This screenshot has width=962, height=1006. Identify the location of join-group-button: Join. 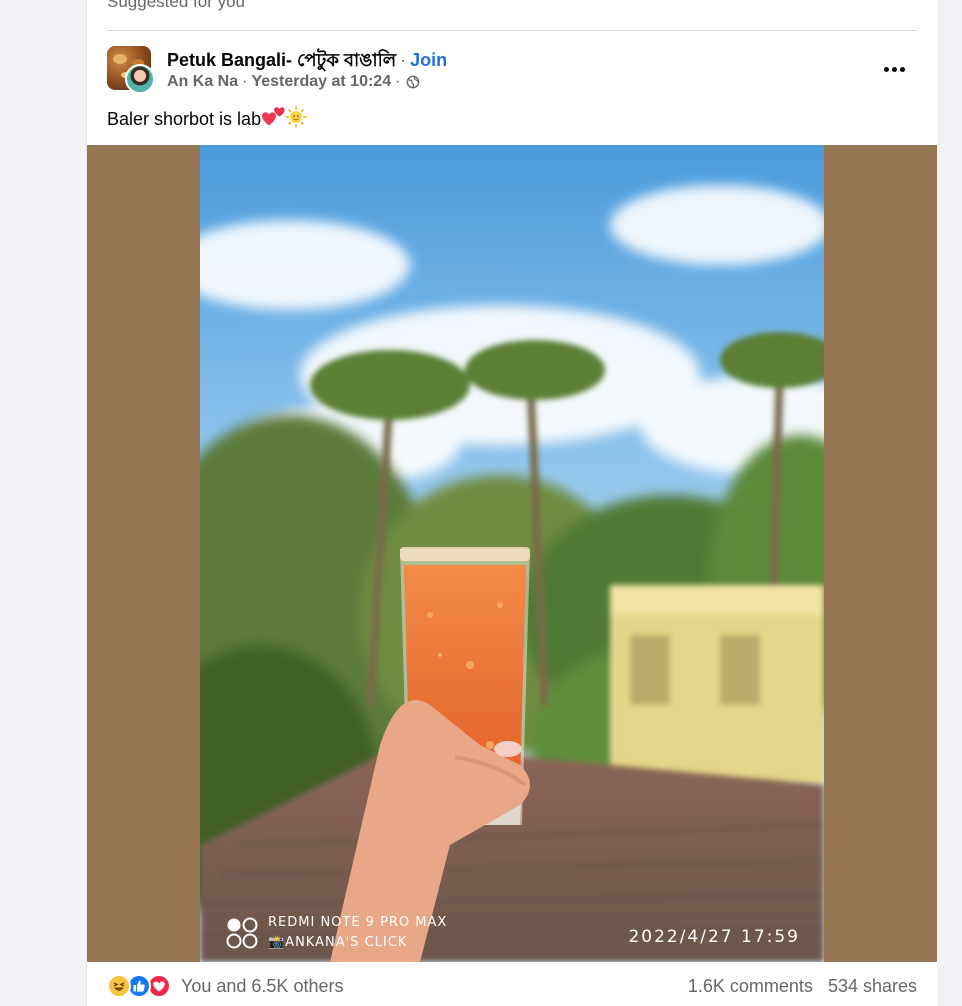
(428, 60).